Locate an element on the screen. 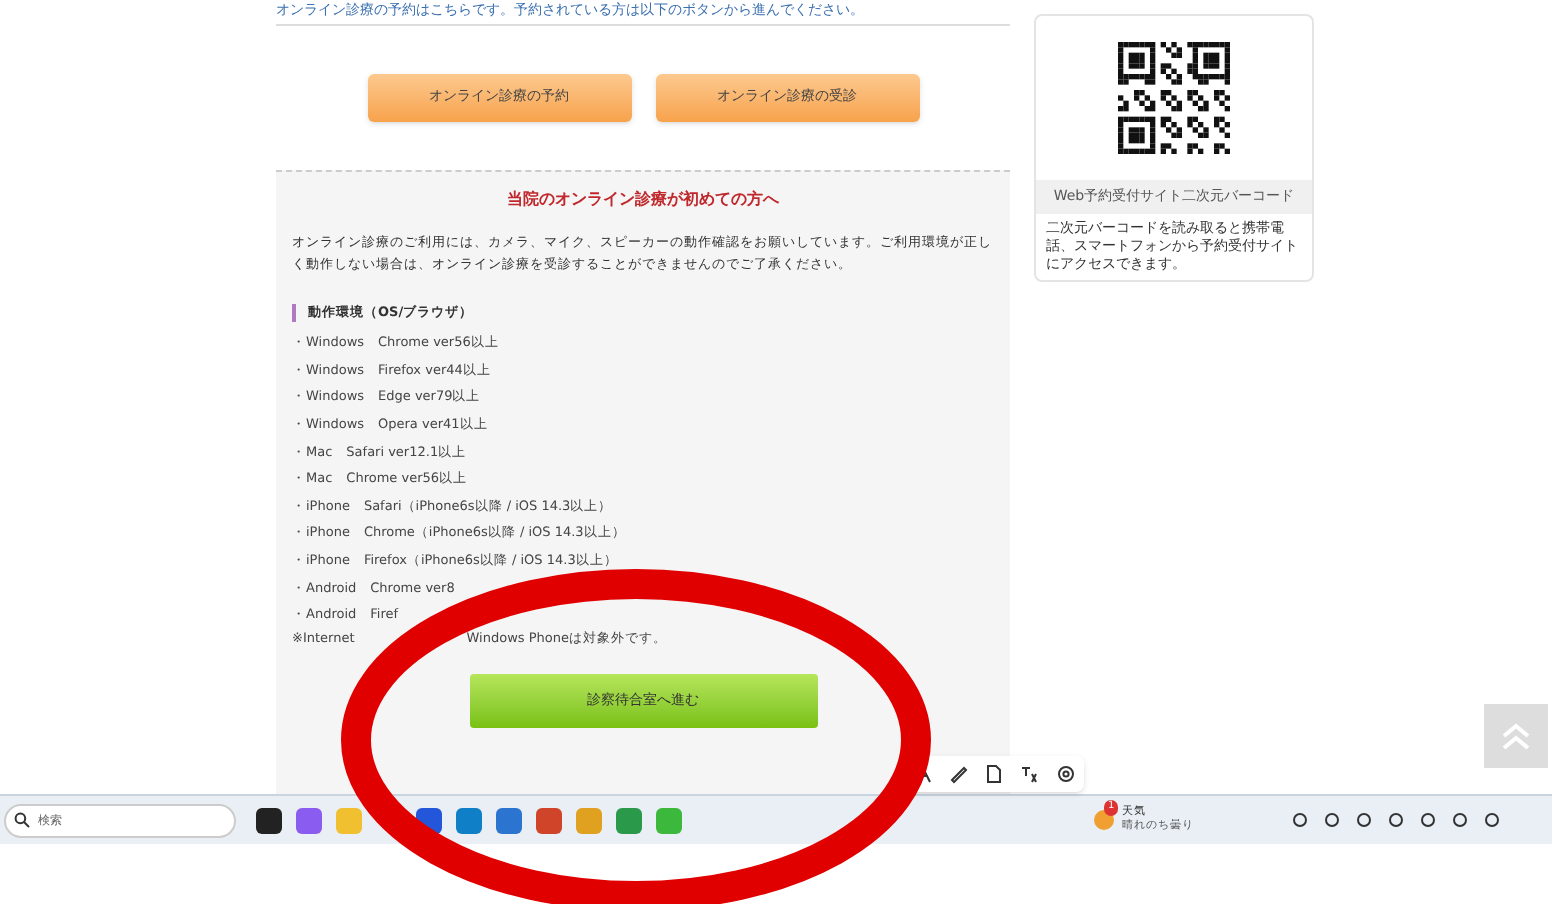 The image size is (1552, 904). qr-code-icon is located at coordinates (1174, 98).